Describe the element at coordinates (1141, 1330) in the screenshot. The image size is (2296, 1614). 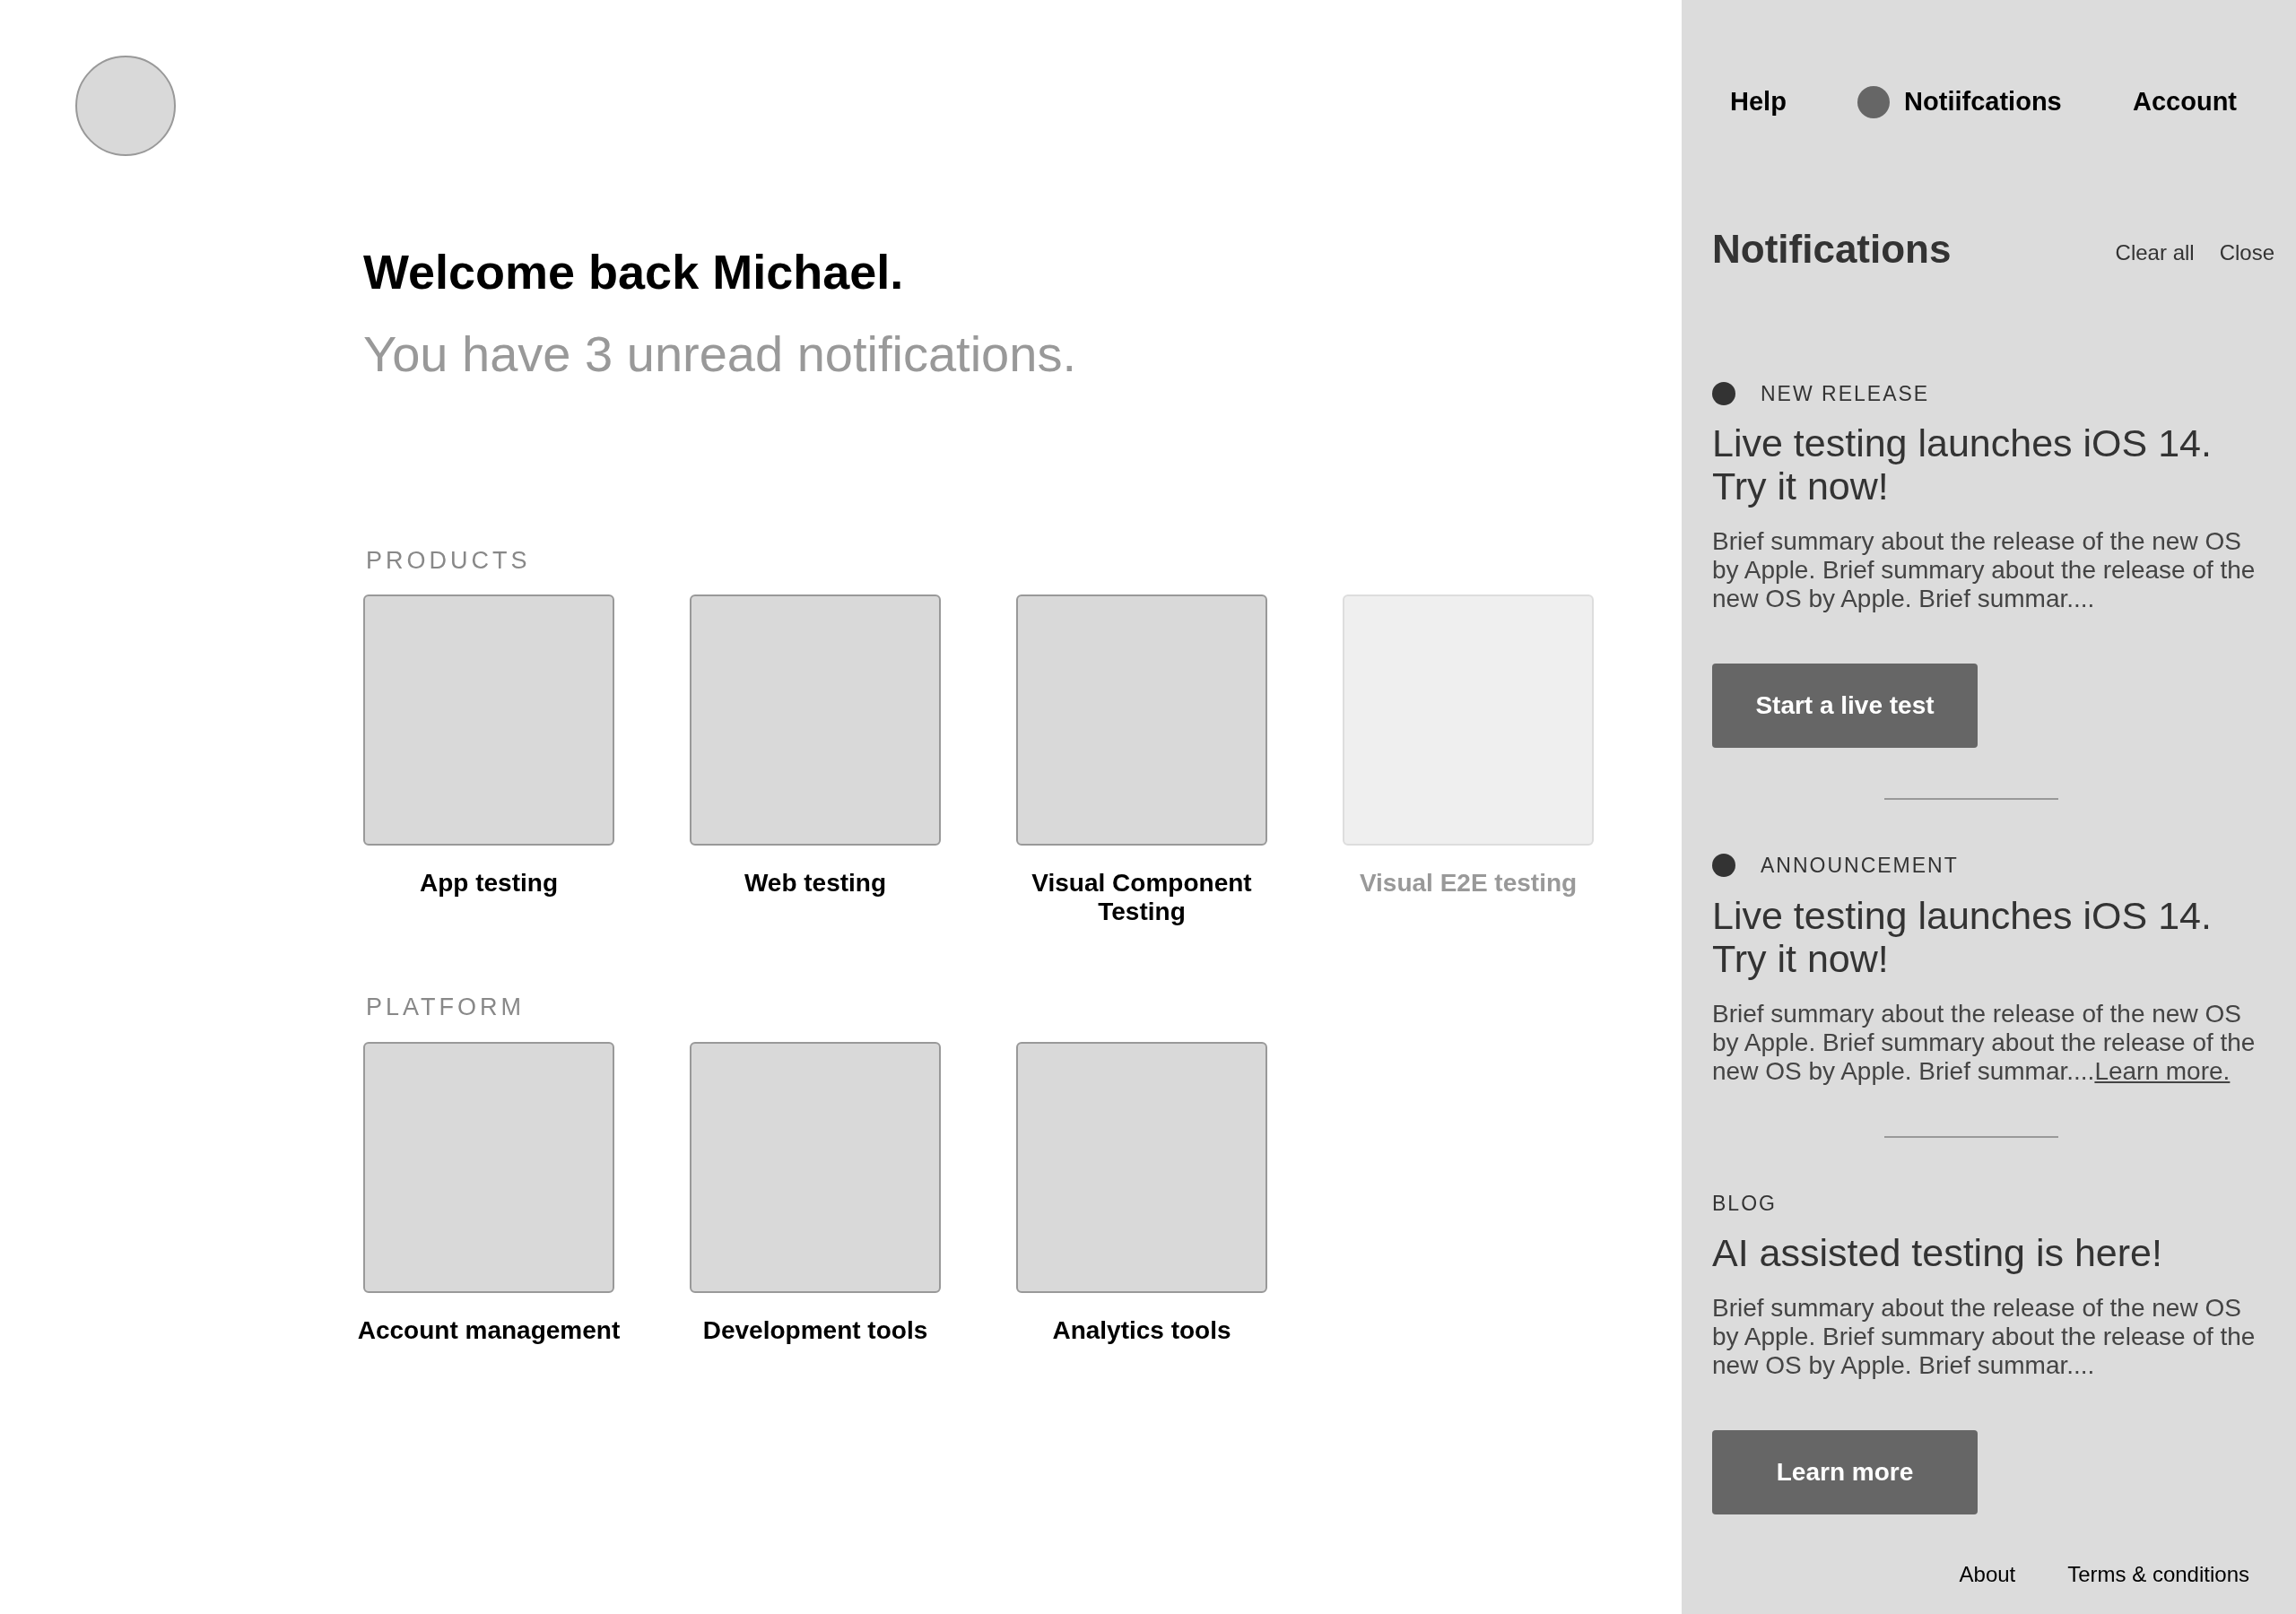
I see `tile-label: Analytics tools` at that location.